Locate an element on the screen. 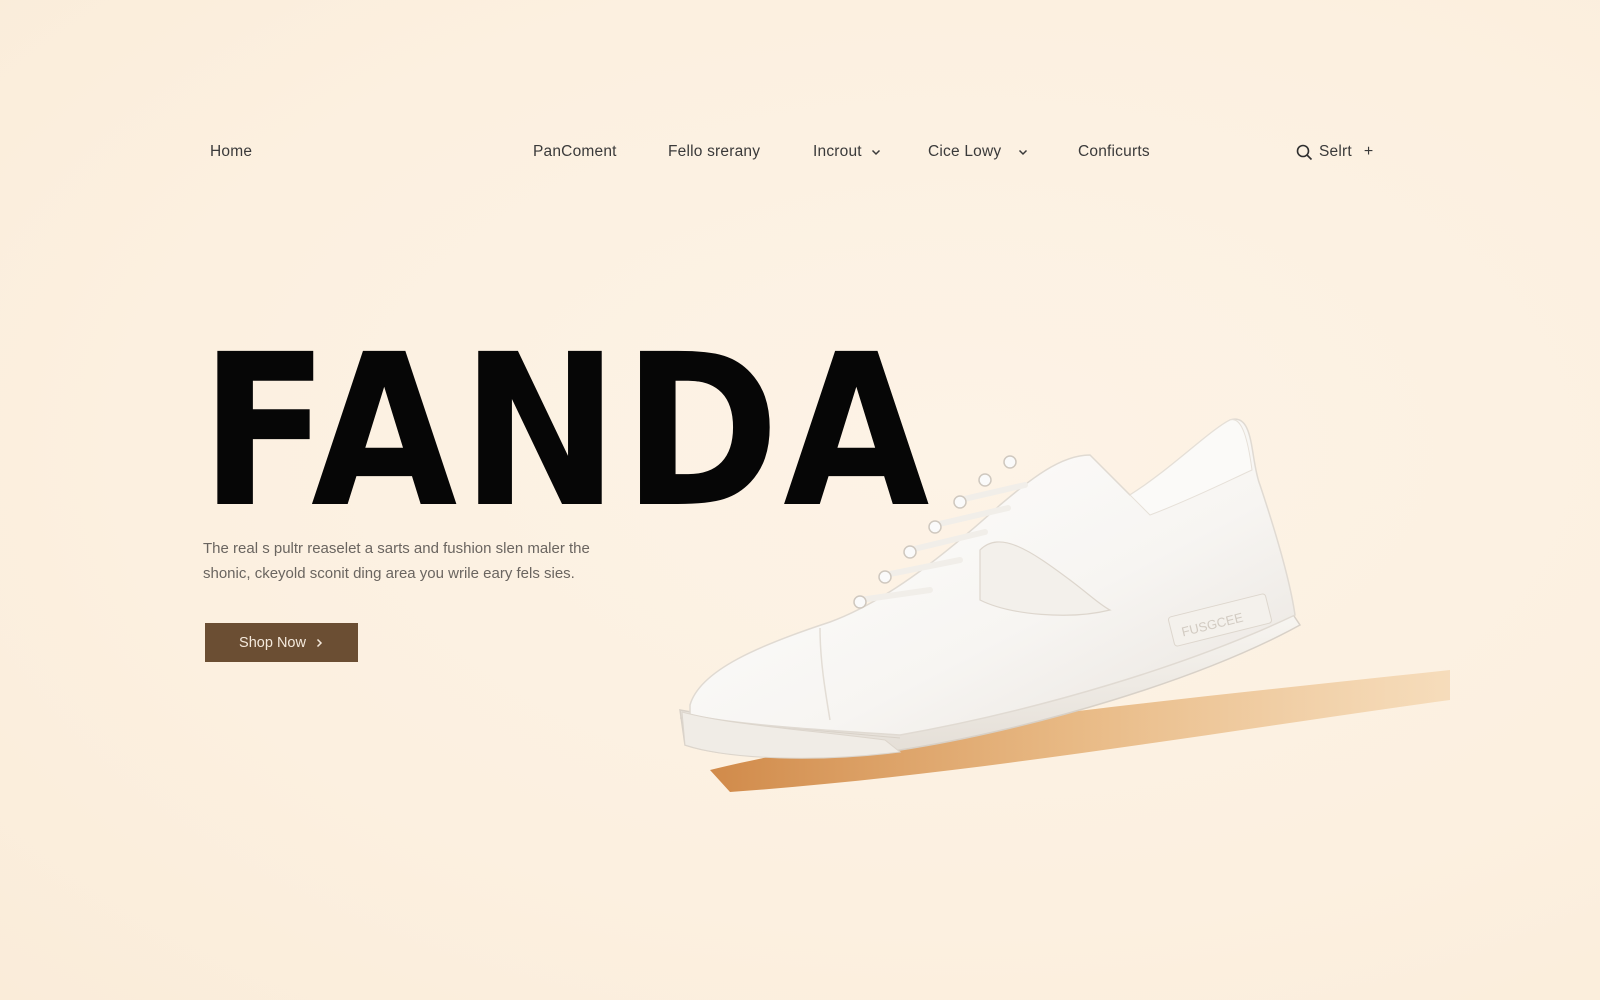 This screenshot has height=1000, width=1600. shop-now-label: Shop Now is located at coordinates (272, 642).